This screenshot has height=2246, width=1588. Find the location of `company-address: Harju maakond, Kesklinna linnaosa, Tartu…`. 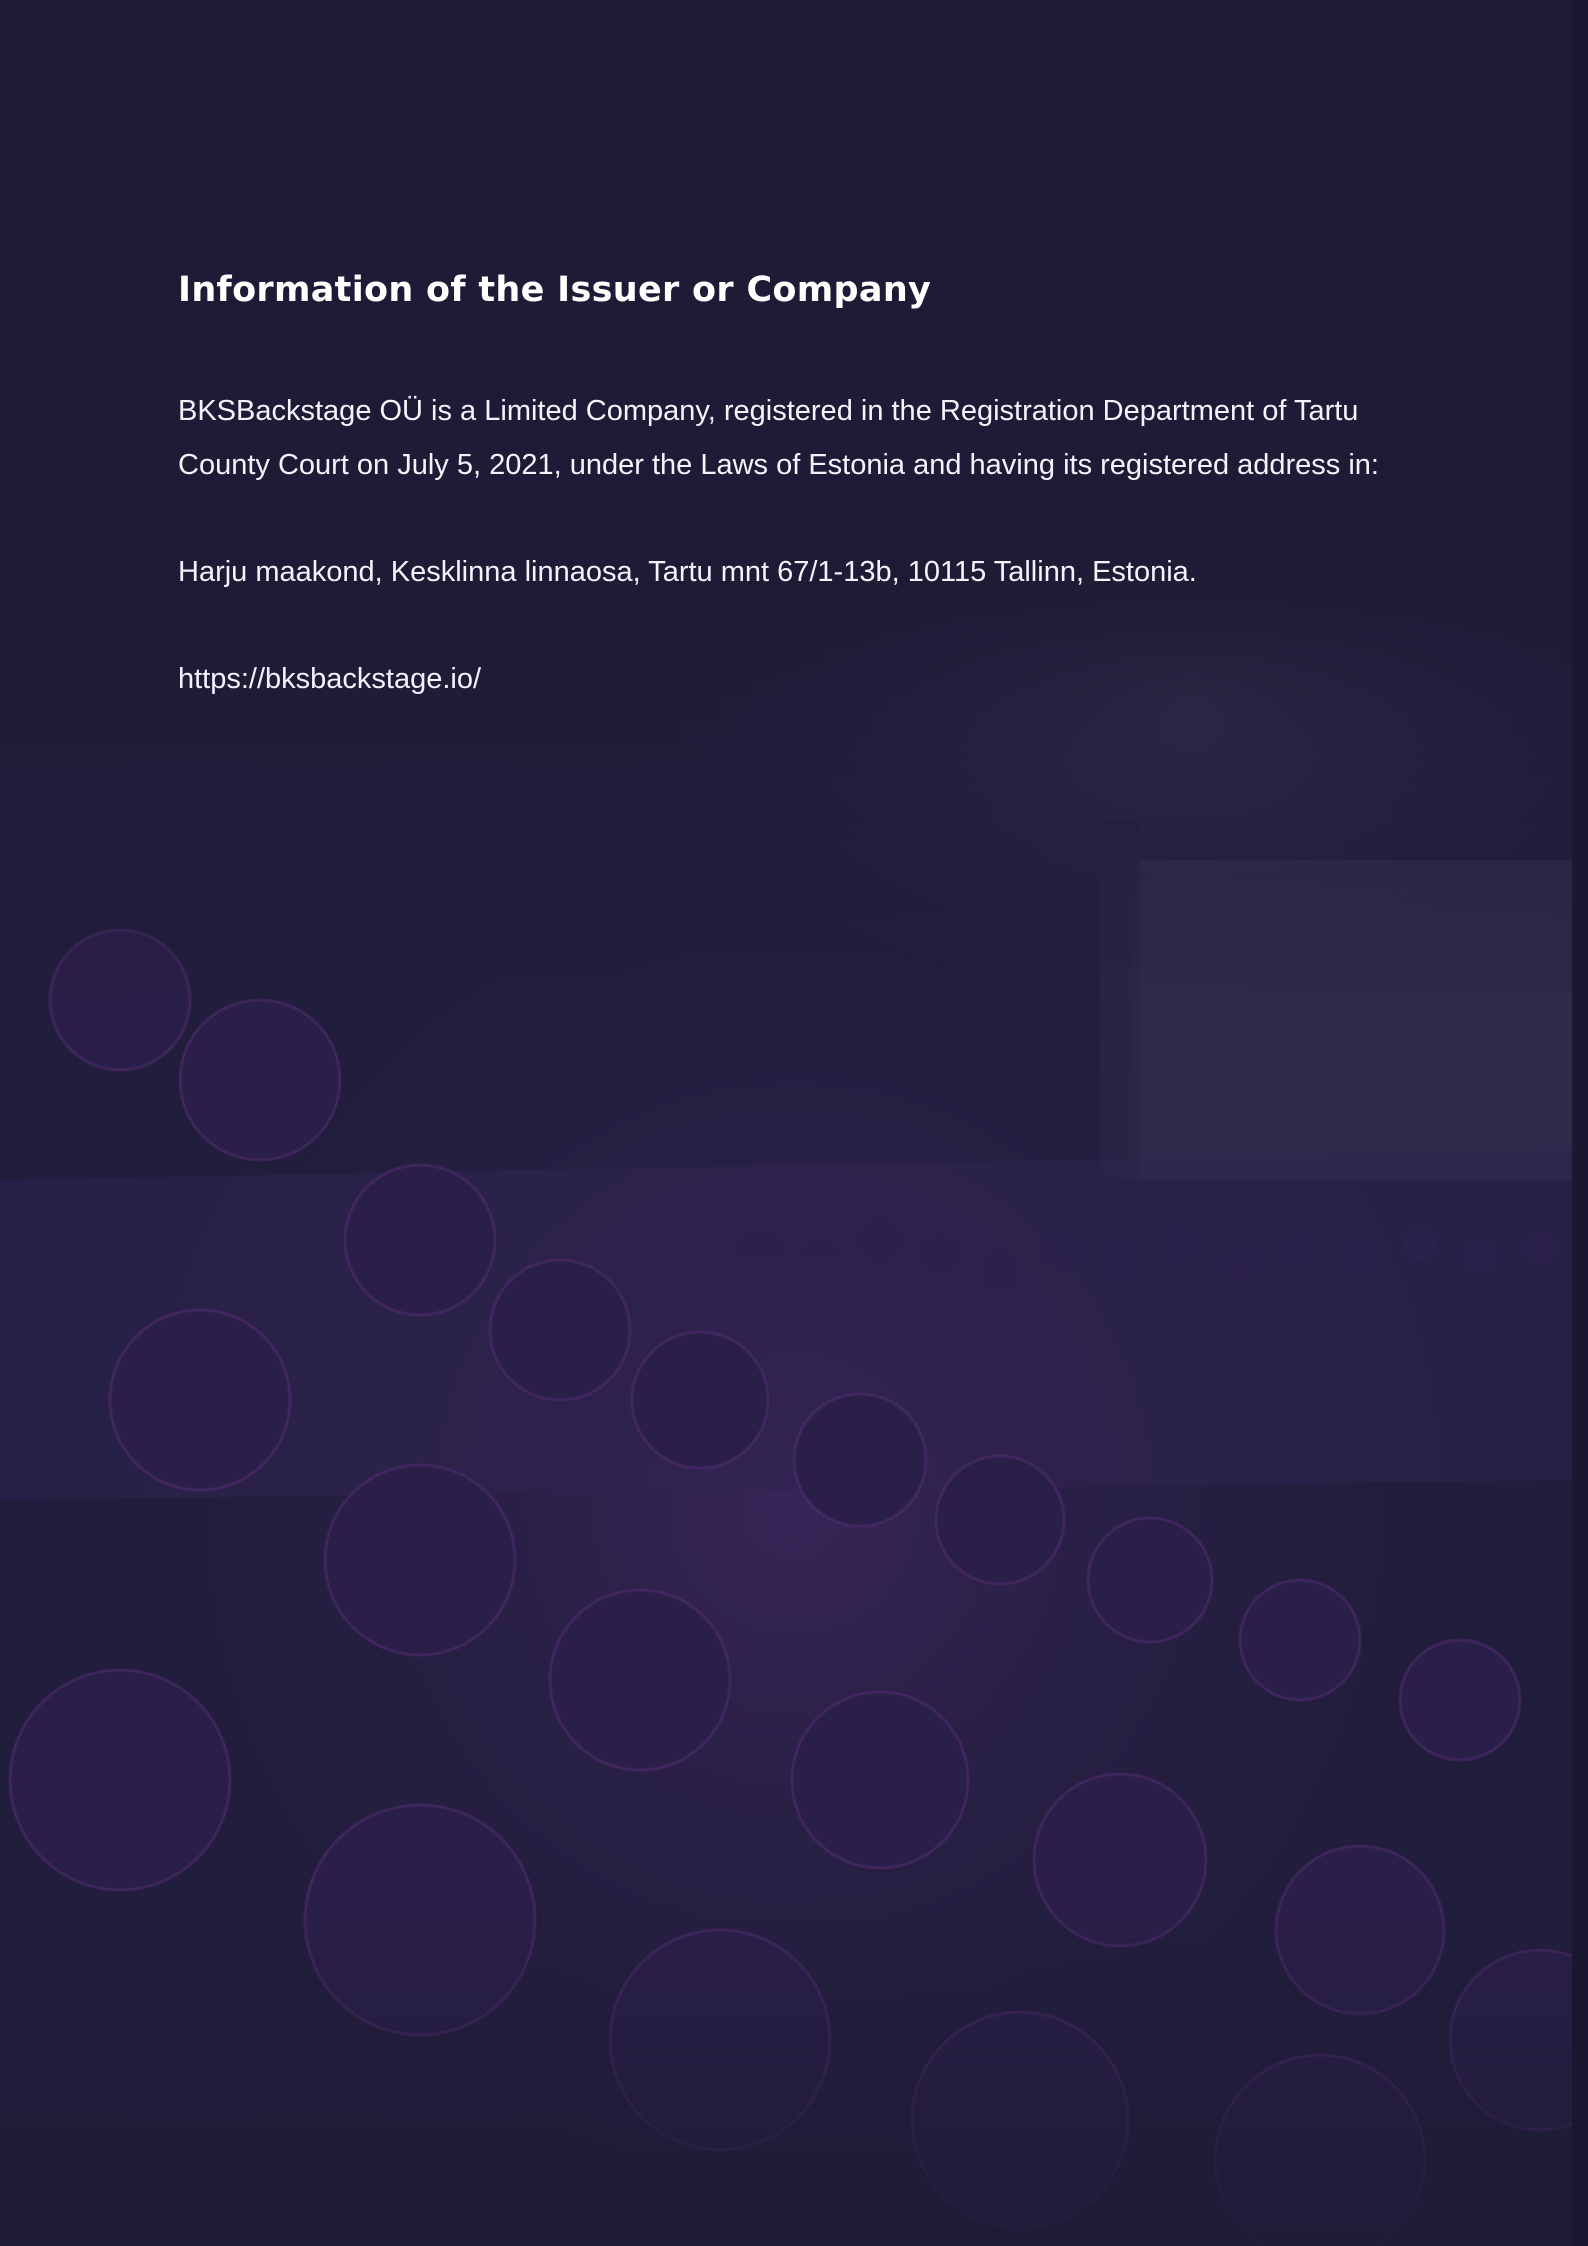

company-address: Harju maakond, Kesklinna linnaosa, Tartu… is located at coordinates (687, 572).